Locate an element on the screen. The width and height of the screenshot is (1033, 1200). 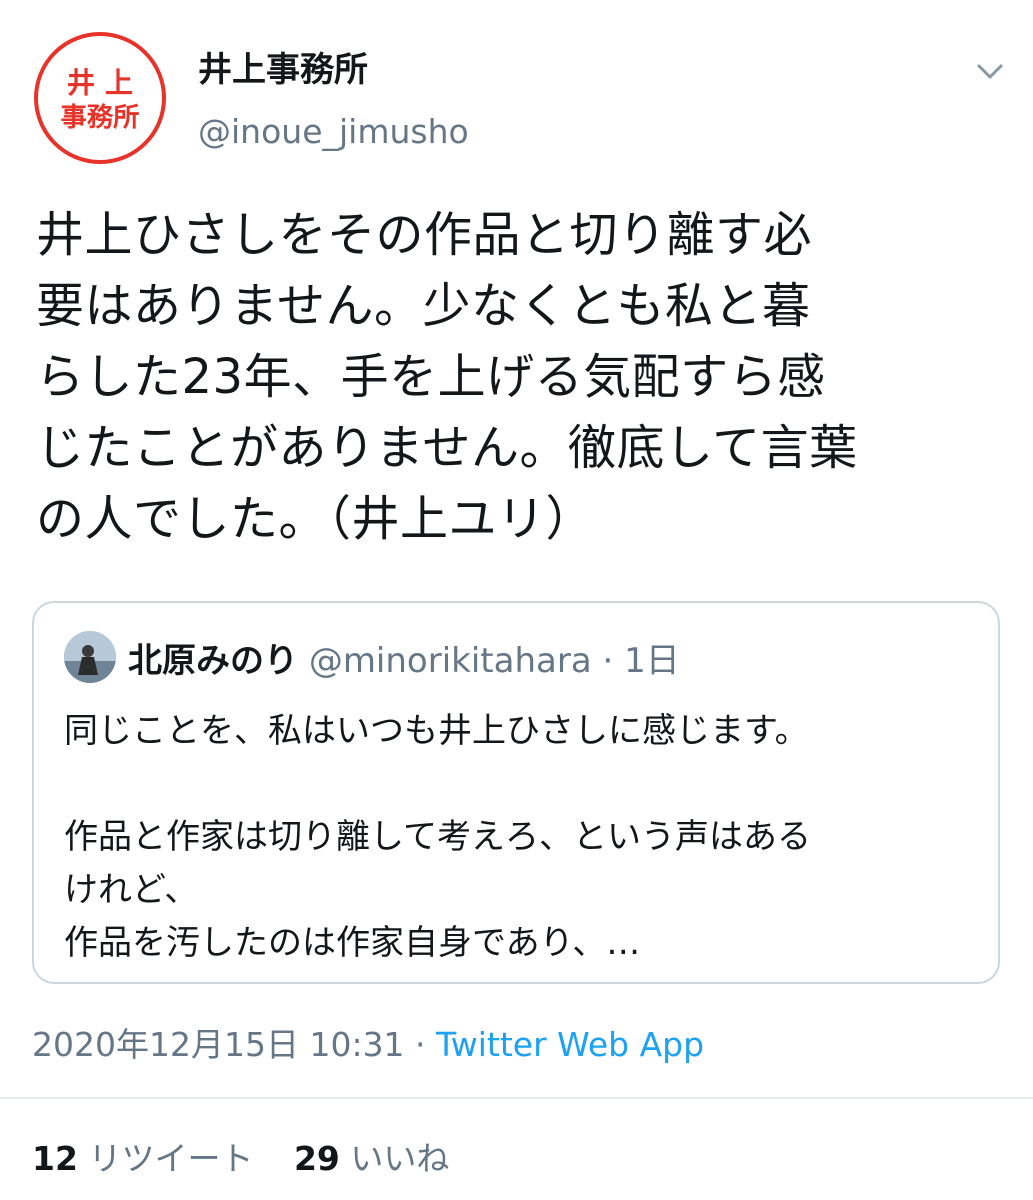
tweet-timestamp: 2020年12月15日 10:31 is located at coordinates (218, 1044).